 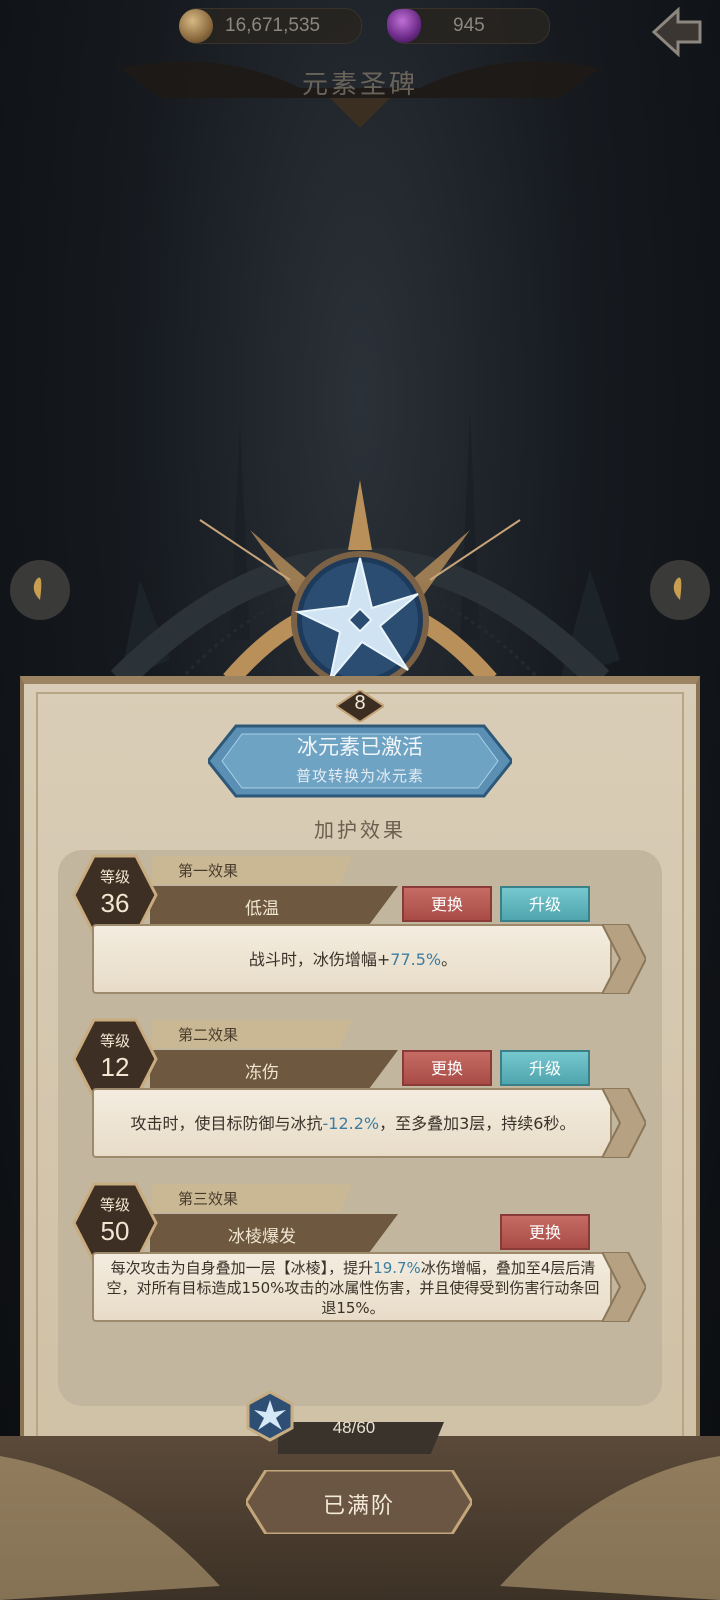 I want to click on gem-counter: 945, so click(x=468, y=26).